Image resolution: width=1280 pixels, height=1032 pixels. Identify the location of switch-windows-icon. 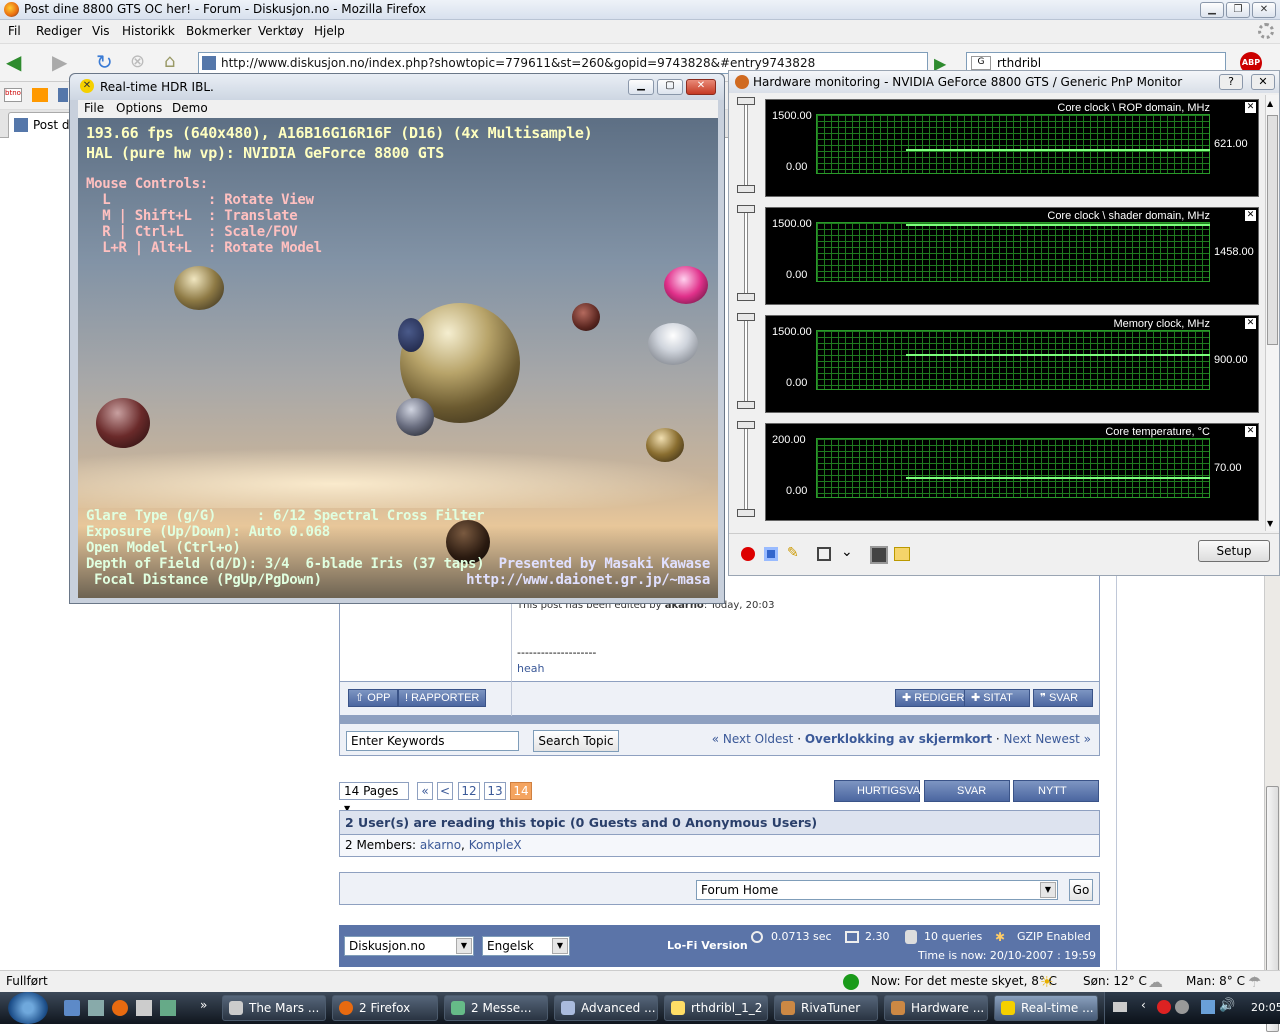
(96, 1008).